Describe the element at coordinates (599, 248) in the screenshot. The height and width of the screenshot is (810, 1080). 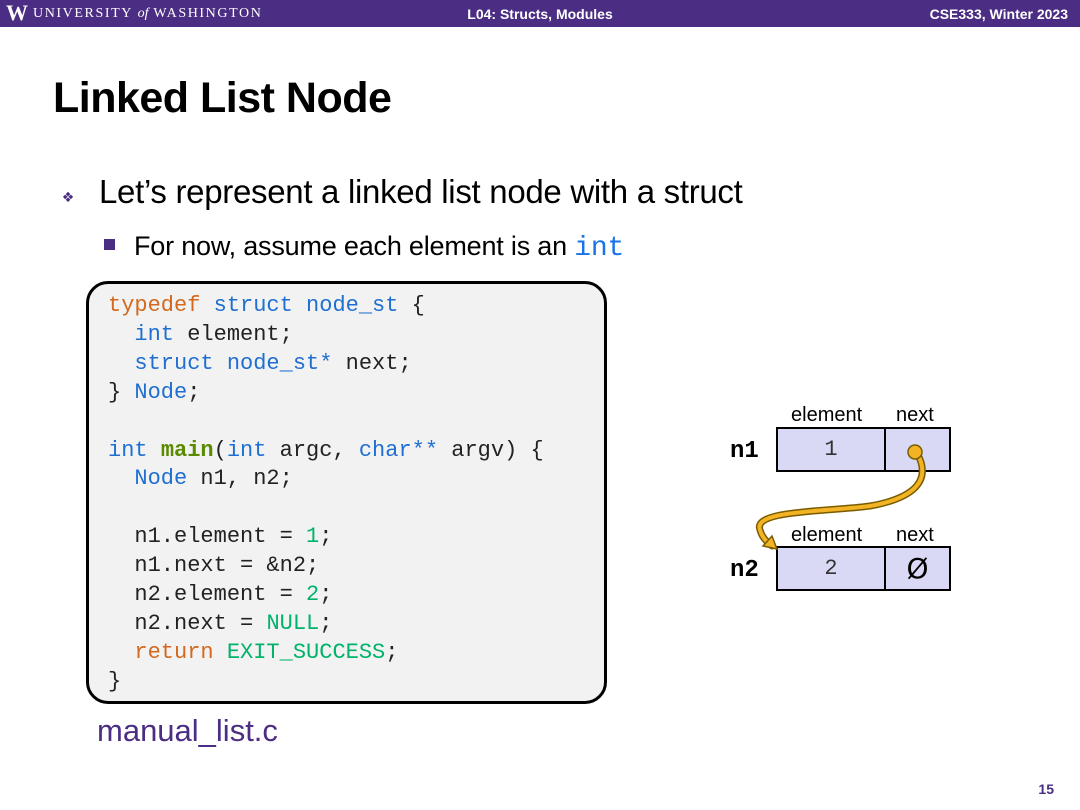
I see `bullet2-code: int` at that location.